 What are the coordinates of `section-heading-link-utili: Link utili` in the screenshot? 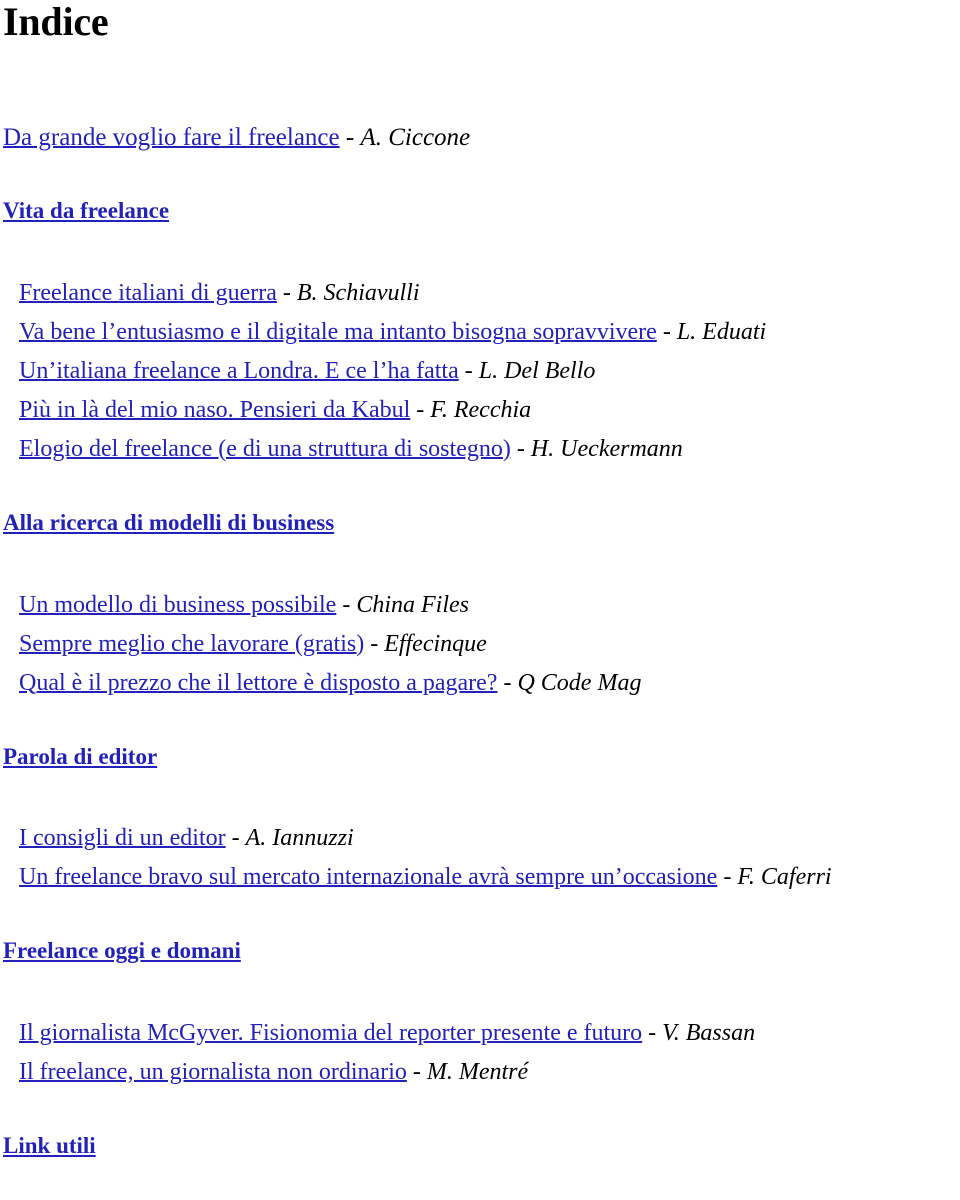 It's located at (49, 1146).